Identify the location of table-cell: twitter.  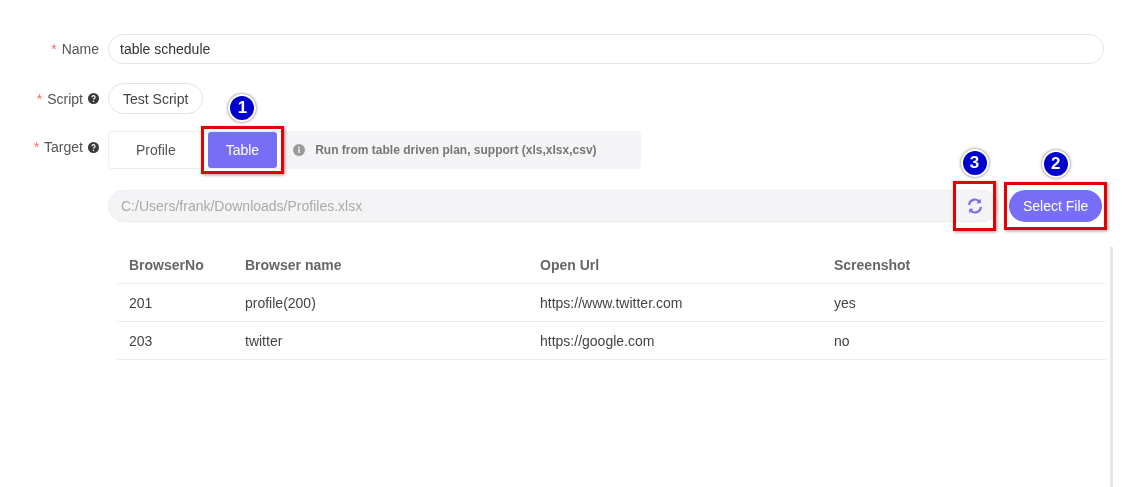
(380, 340).